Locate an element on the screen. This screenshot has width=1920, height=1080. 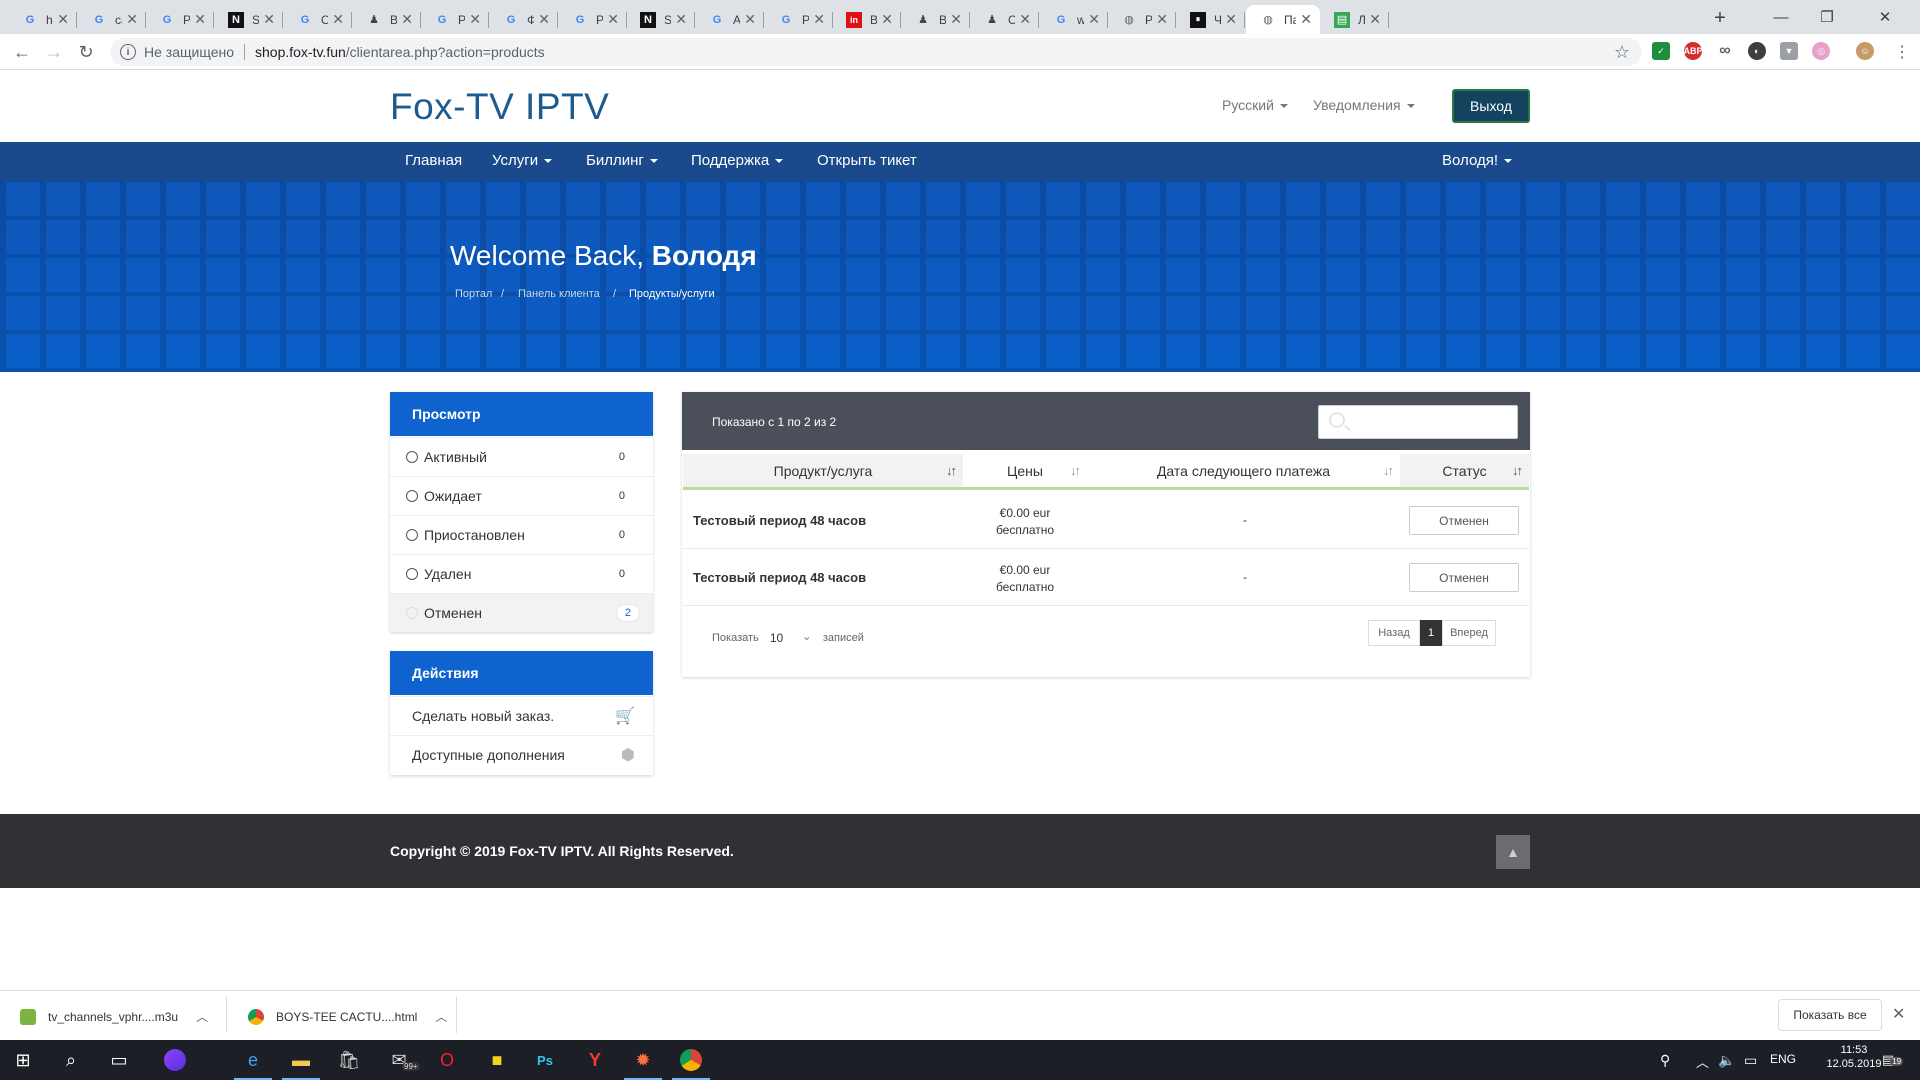
filter-item: Ожидает 0 is located at coordinates (521, 495).